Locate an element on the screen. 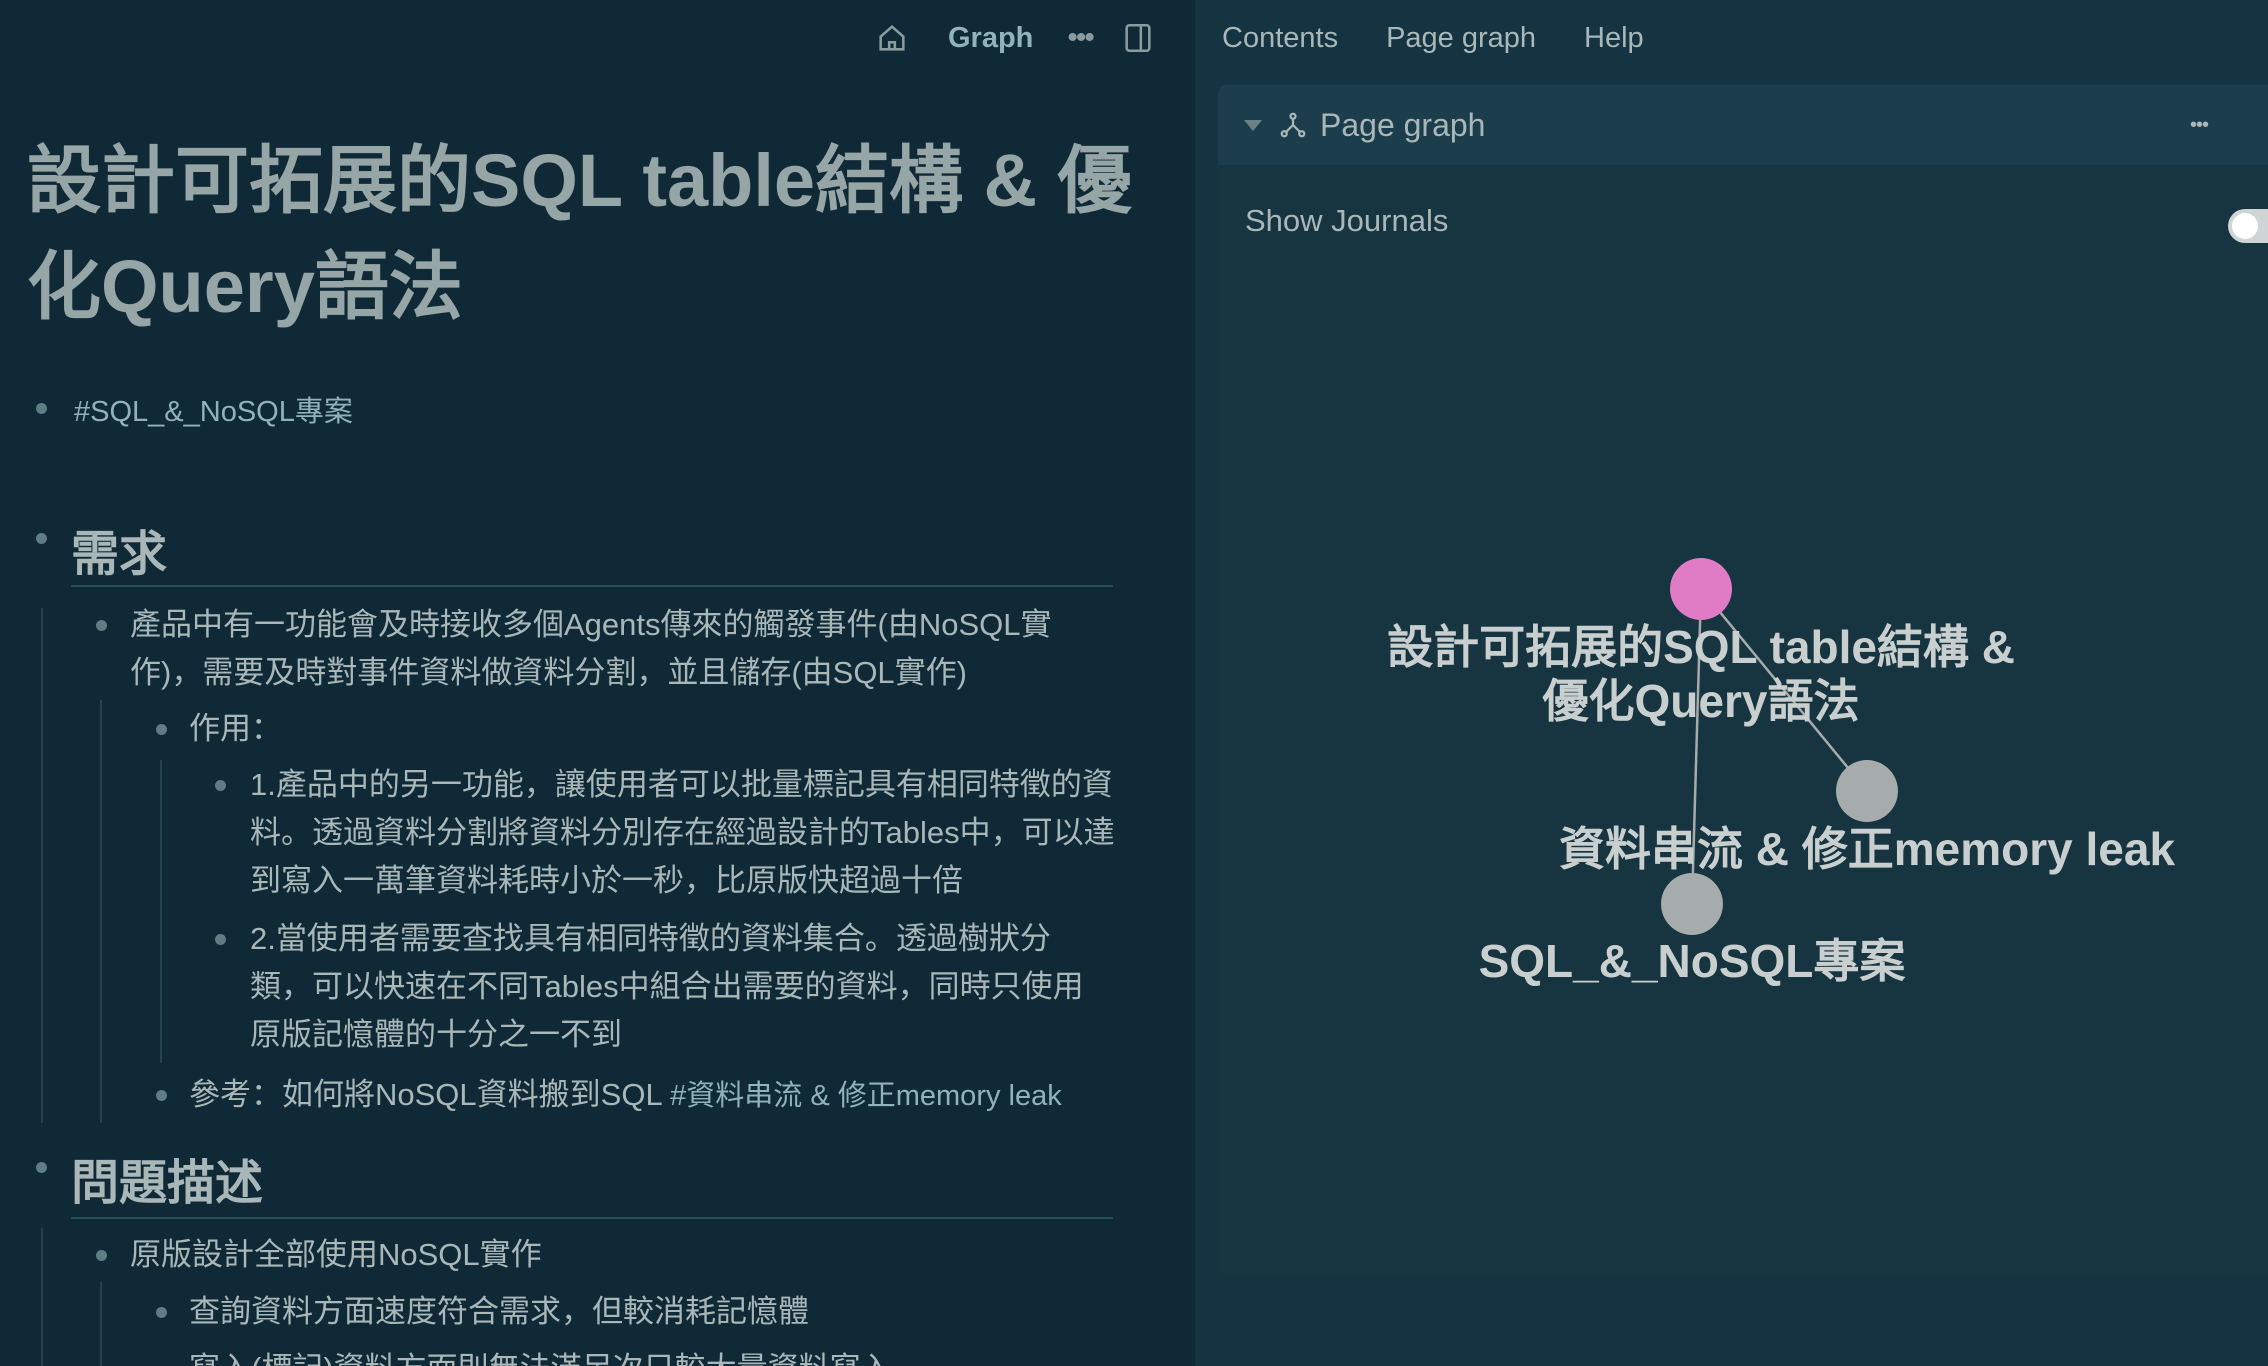  block-text: 作用： is located at coordinates (235, 729).